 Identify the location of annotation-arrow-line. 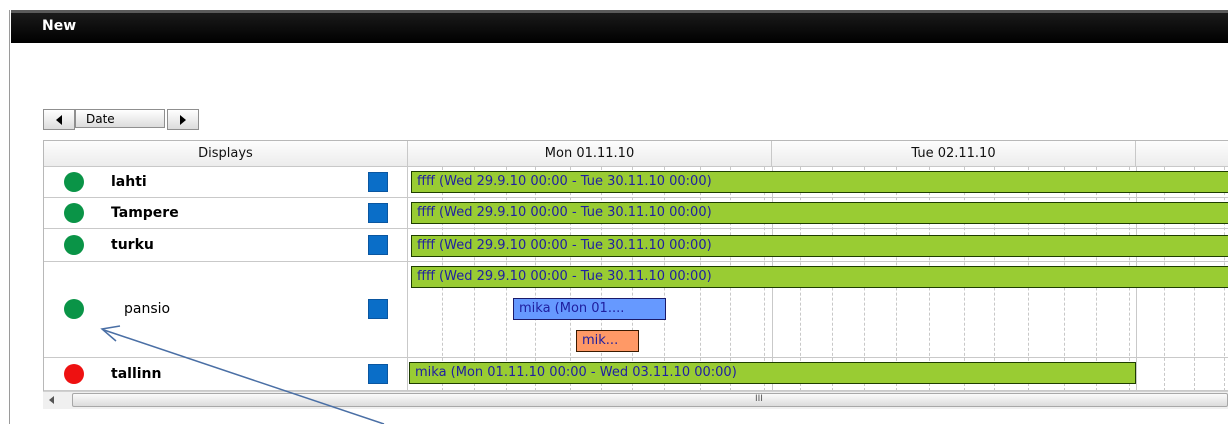
(244, 376).